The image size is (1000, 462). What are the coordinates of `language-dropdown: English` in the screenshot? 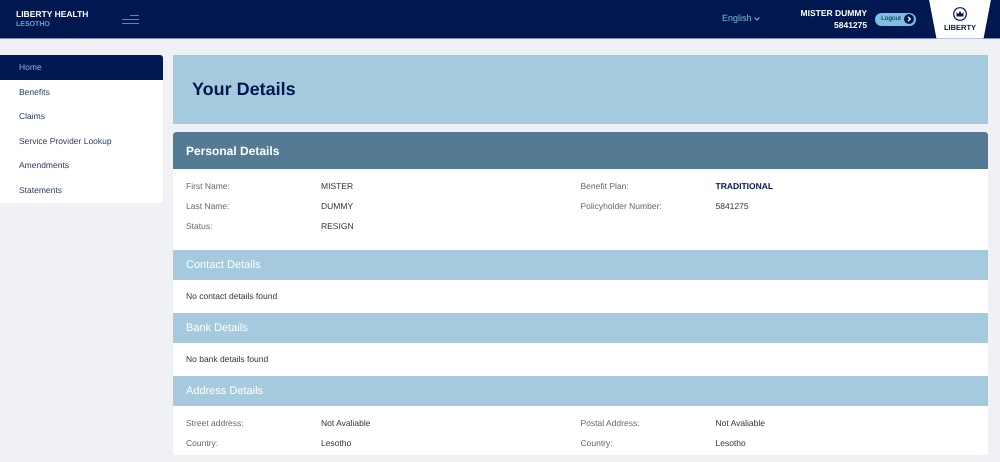 It's located at (741, 19).